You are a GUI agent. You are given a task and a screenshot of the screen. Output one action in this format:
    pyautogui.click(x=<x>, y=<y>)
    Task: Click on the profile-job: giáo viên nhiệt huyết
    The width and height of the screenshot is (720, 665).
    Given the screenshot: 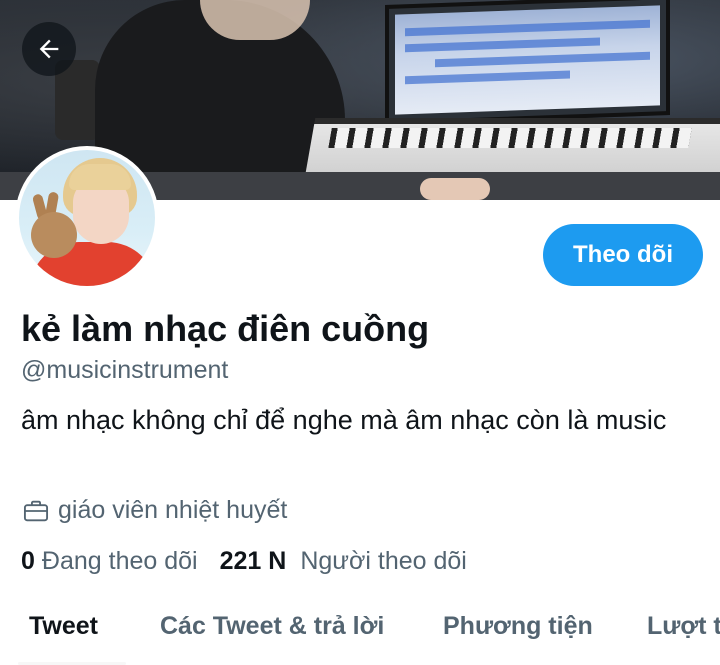 What is the action you would take?
    pyautogui.click(x=154, y=510)
    